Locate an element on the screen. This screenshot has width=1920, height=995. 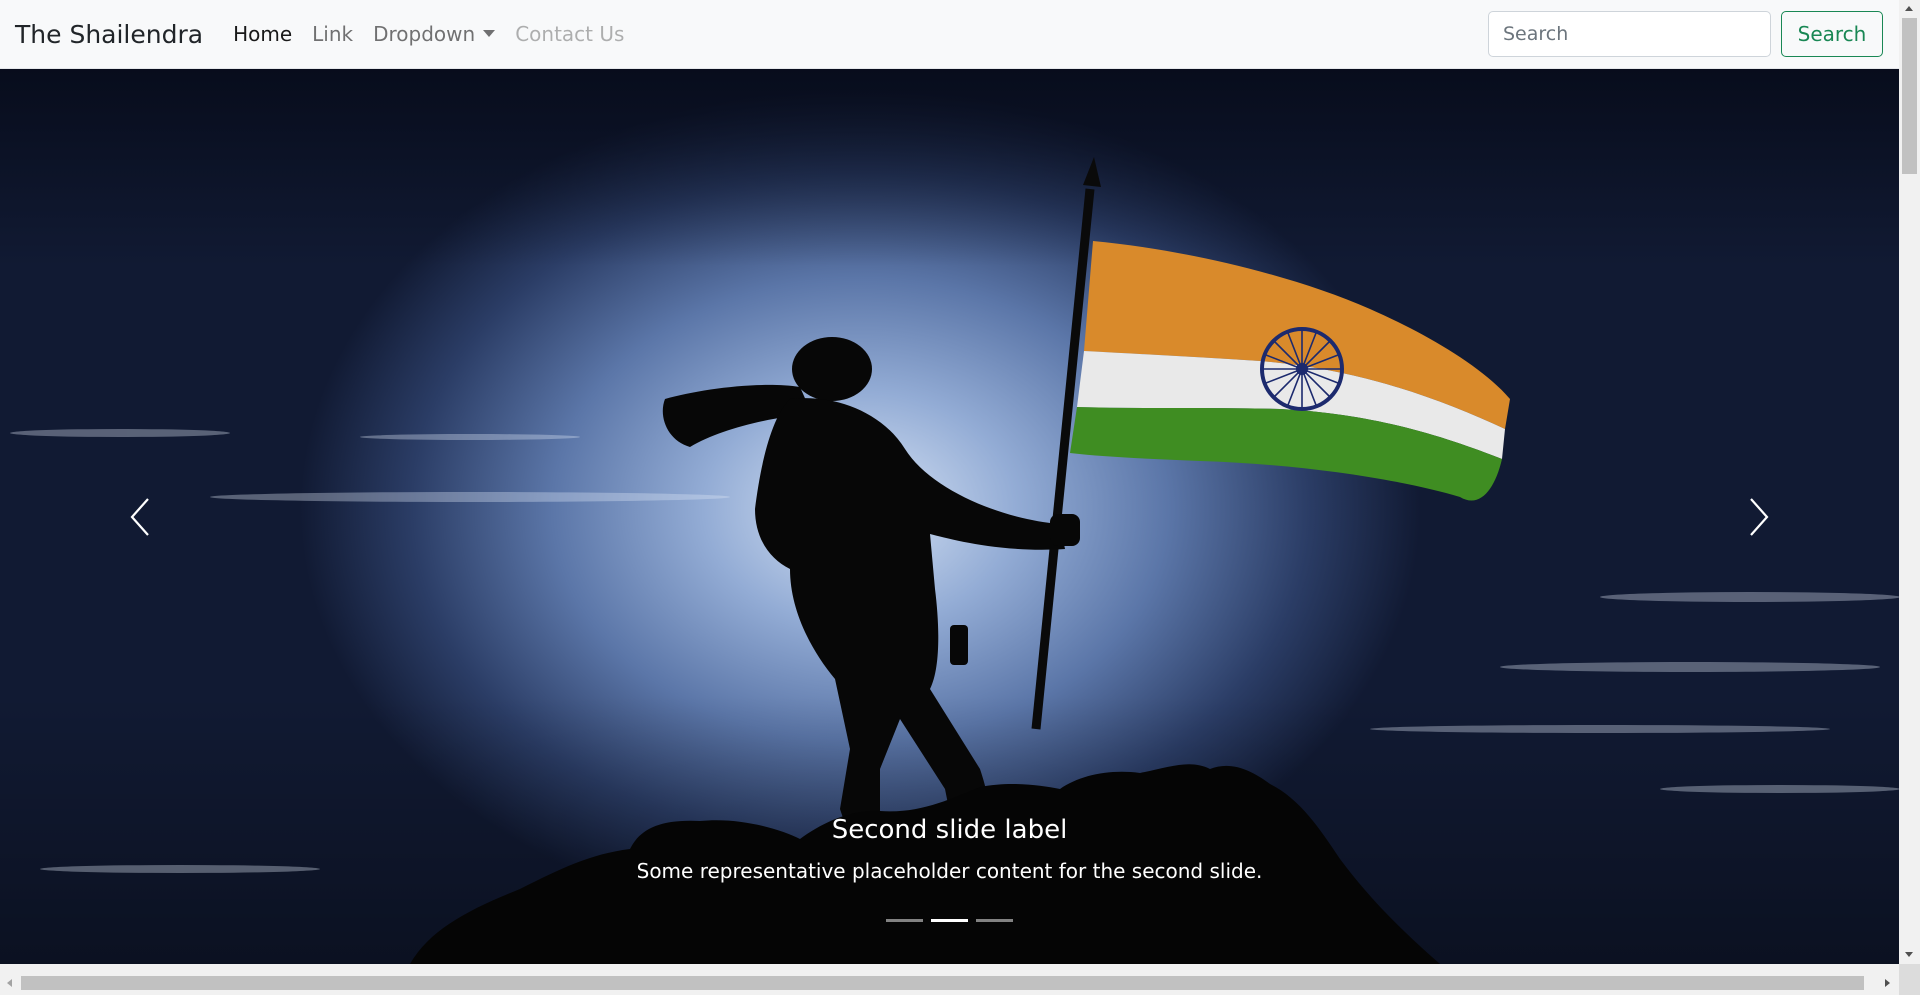
vertical-scroll-thumb is located at coordinates (1909, 96).